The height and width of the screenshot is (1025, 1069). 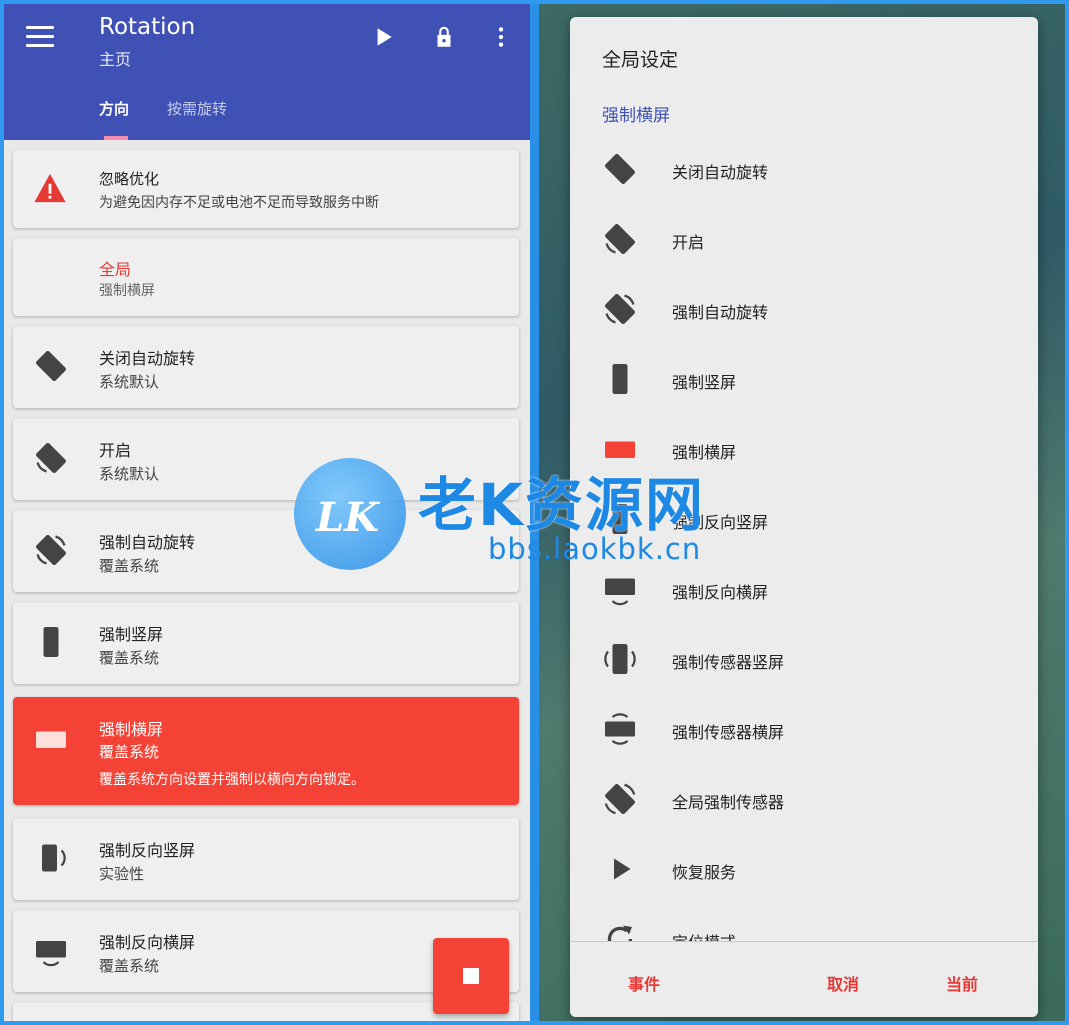 I want to click on card-ignore-optimization: 忽略优化 为避免因内存不足或电池不足而导致服务中断, so click(x=266, y=189).